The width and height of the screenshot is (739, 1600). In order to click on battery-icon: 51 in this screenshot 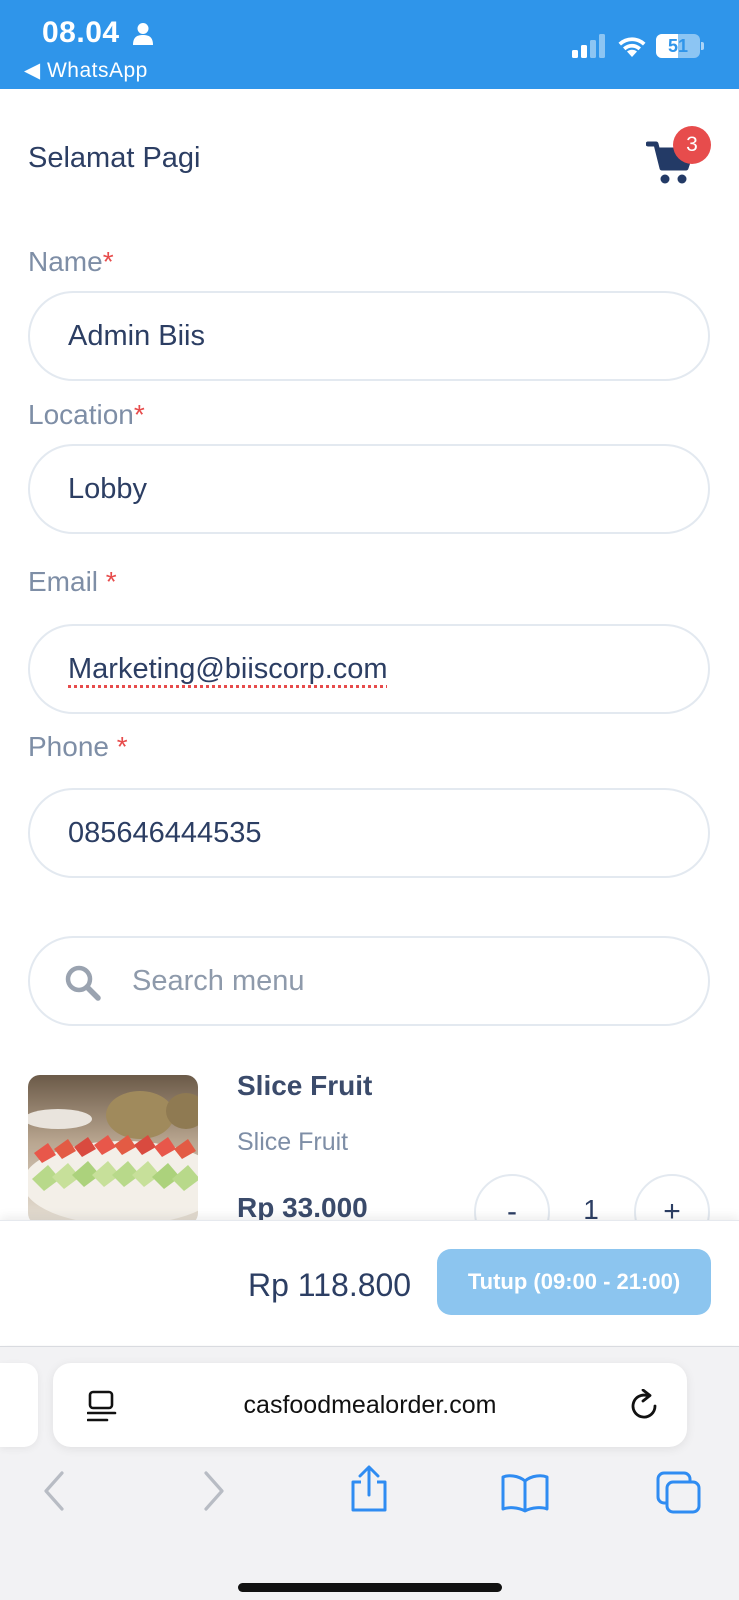, I will do `click(680, 46)`.